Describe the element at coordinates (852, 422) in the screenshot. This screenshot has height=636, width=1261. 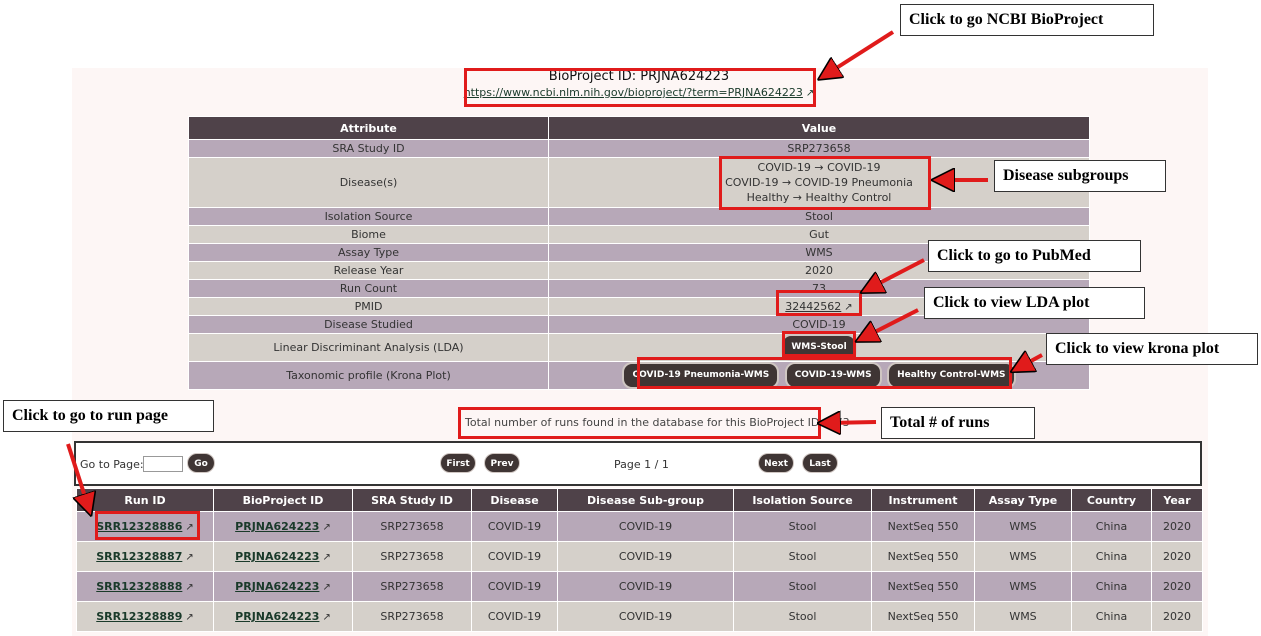
I see `arrow-total-runs` at that location.